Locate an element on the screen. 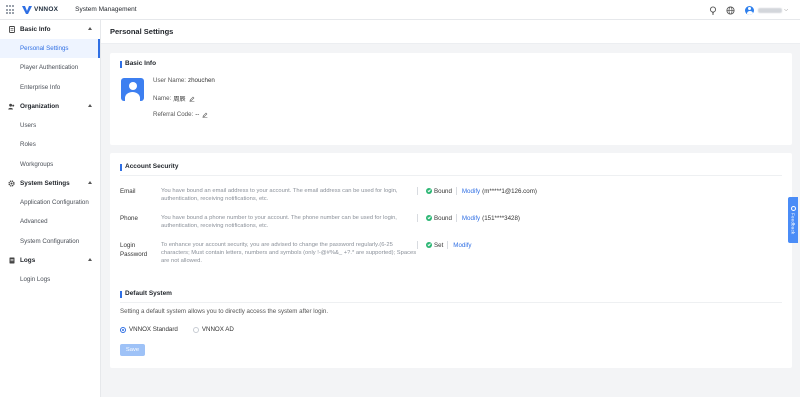  sidebar-group-basic-info: Basic Info is located at coordinates (50, 29).